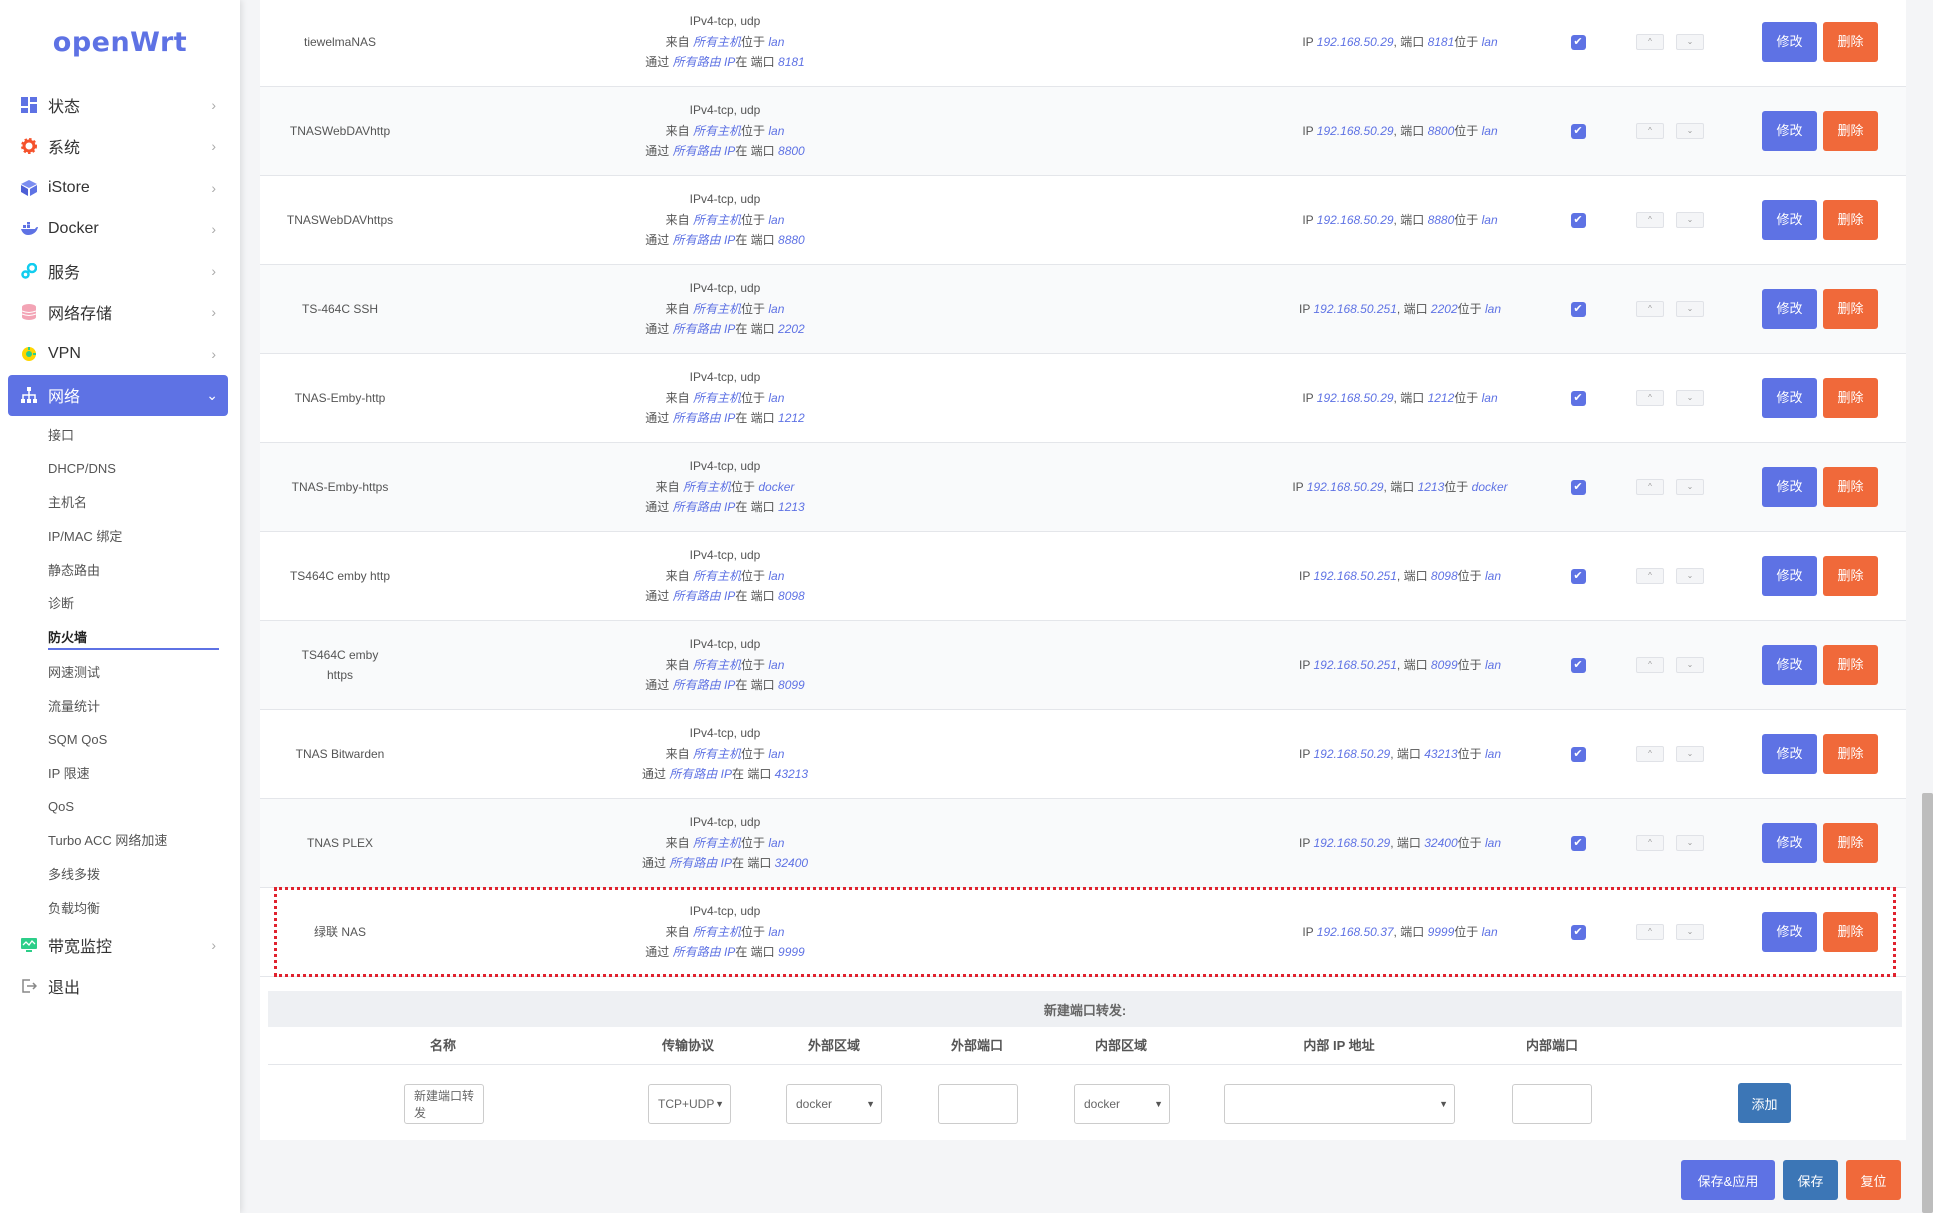 This screenshot has width=1933, height=1213. What do you see at coordinates (1355, 932) in the screenshot?
I see `target-ip-link: 192.168.50.37` at bounding box center [1355, 932].